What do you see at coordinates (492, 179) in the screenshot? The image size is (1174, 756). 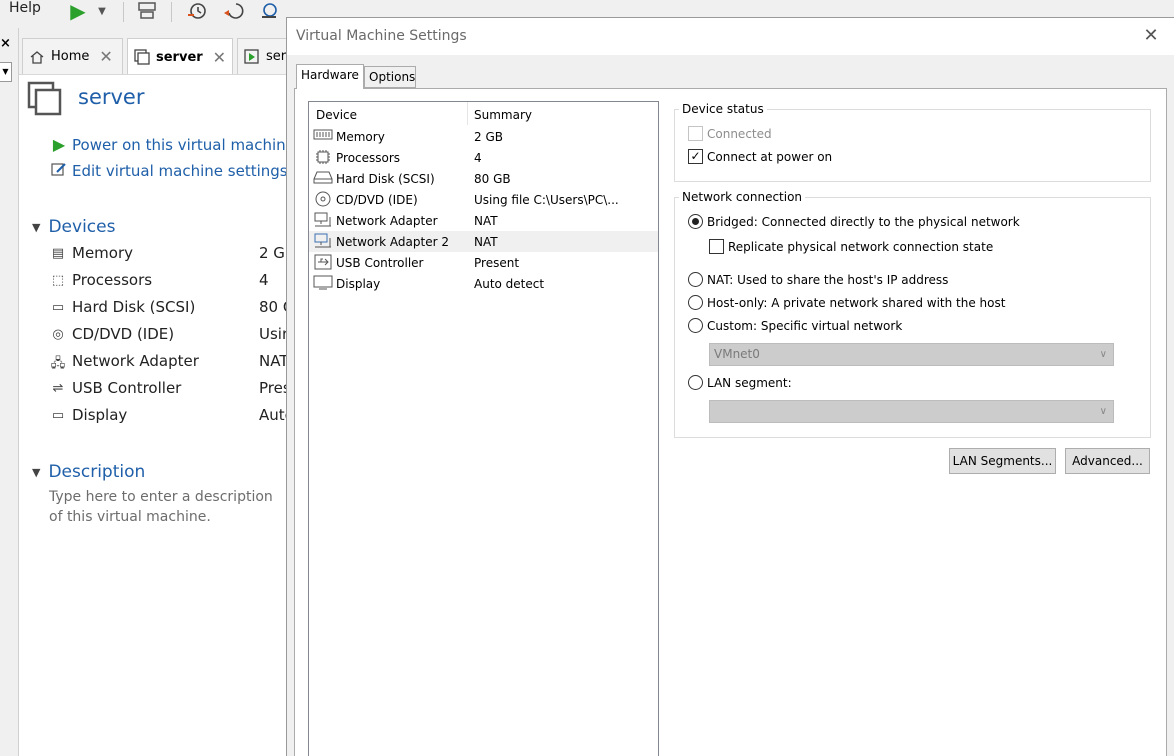 I see `device-summary: 80 GB` at bounding box center [492, 179].